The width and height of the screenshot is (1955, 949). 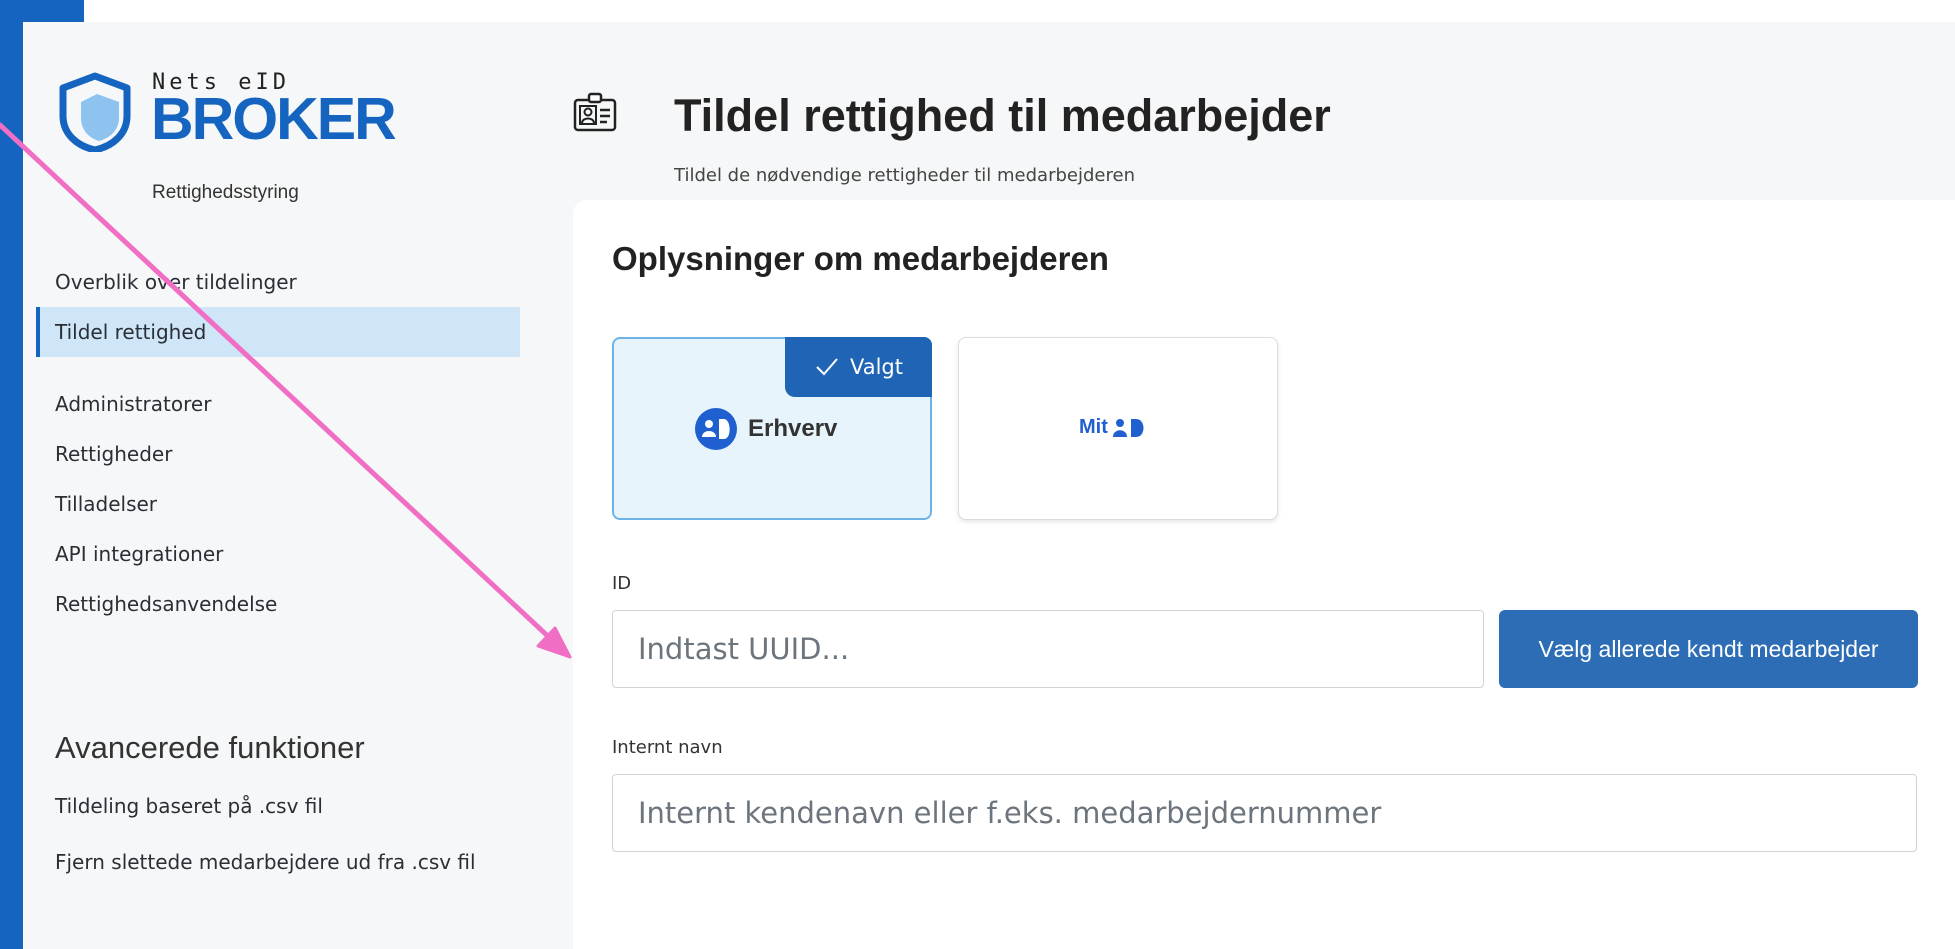 I want to click on mitid-logo-icon, so click(x=1128, y=427).